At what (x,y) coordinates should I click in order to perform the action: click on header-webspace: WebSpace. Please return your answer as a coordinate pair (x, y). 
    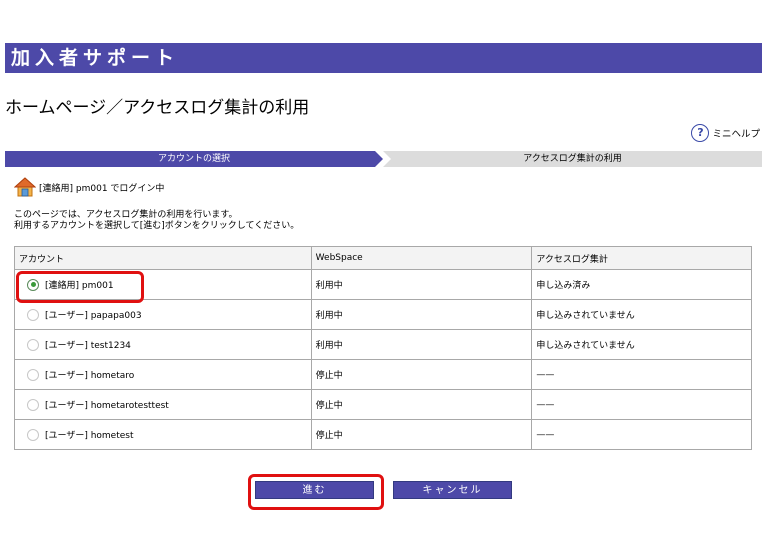
    Looking at the image, I should click on (421, 258).